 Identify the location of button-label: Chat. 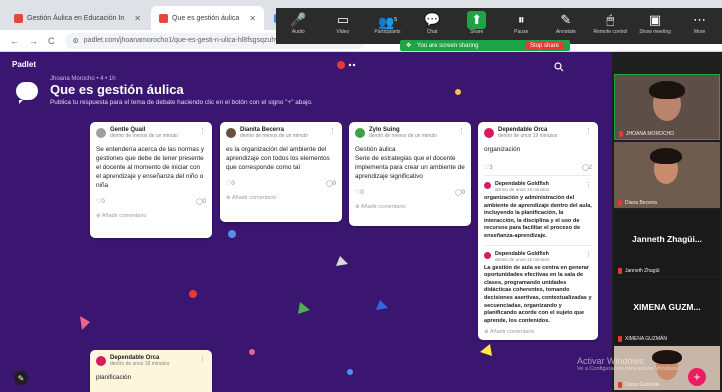
(432, 32).